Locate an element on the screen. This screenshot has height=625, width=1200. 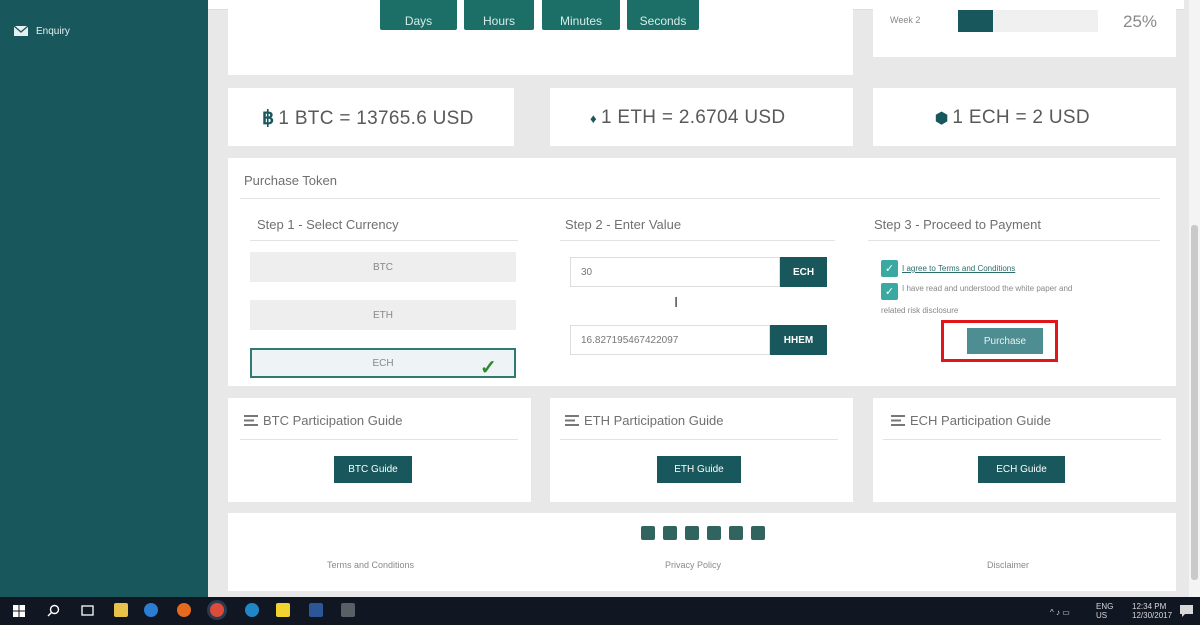
guide-title-text: ETH Participation Guide is located at coordinates (654, 420).